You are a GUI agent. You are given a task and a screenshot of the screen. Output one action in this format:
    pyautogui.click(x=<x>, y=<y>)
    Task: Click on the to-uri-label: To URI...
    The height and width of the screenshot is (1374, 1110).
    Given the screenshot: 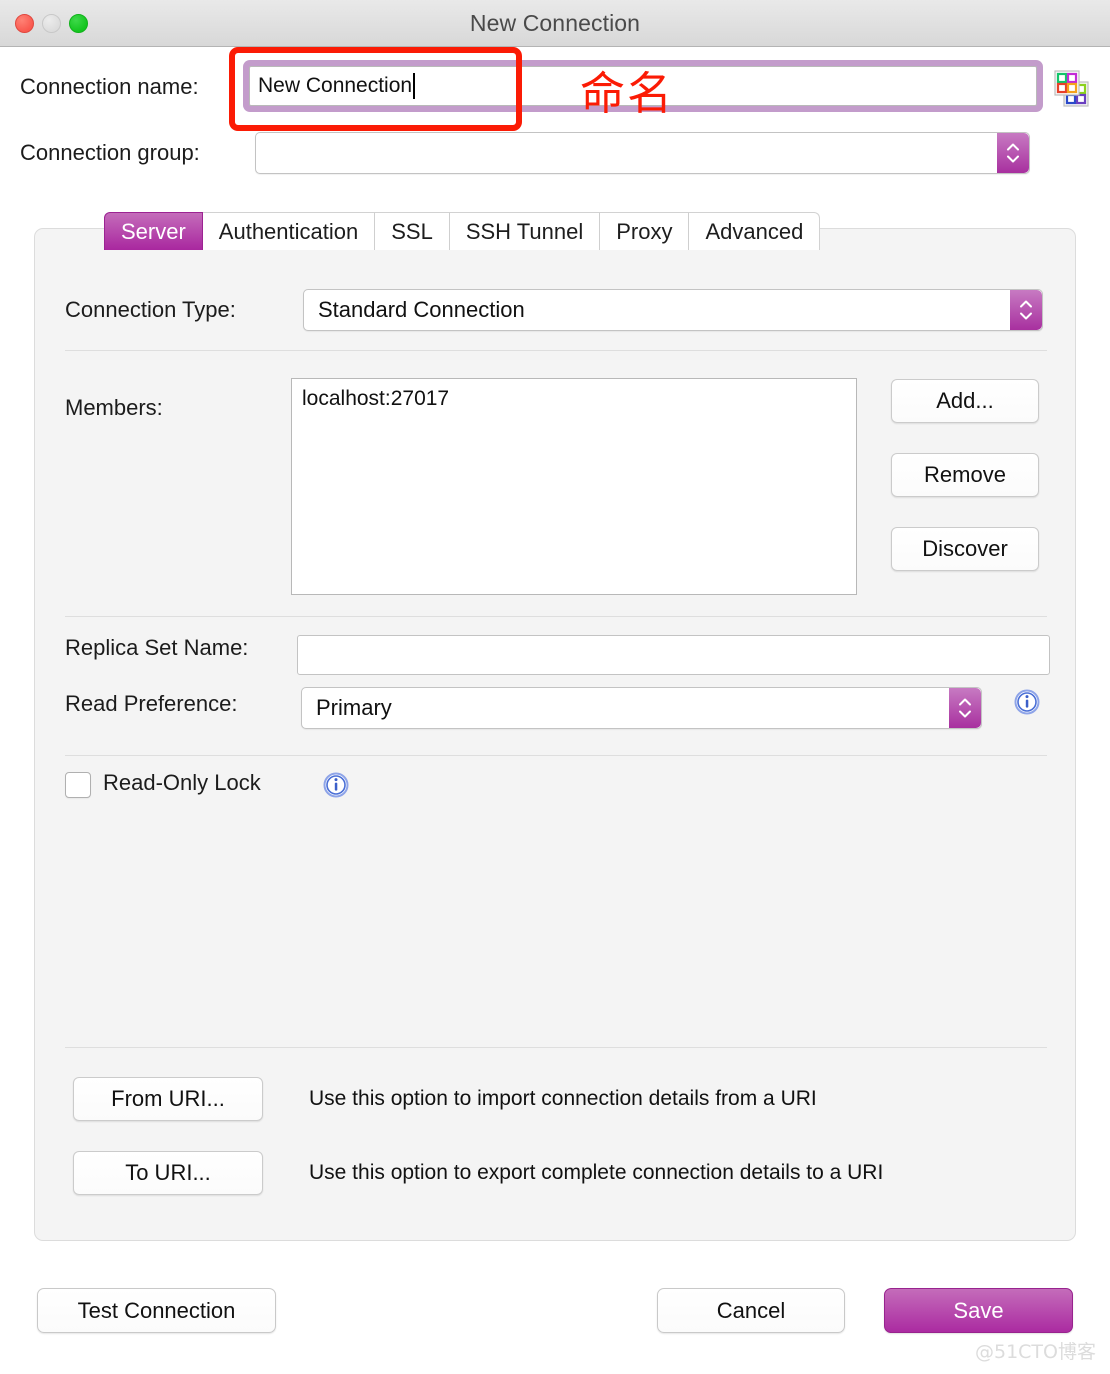 What is the action you would take?
    pyautogui.click(x=168, y=1172)
    